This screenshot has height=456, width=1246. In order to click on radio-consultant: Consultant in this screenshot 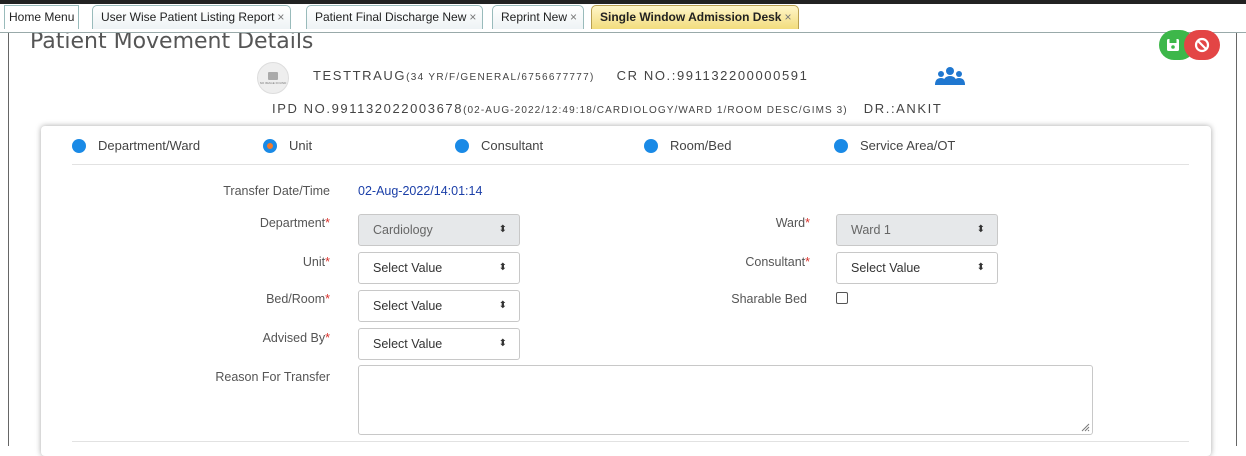, I will do `click(499, 145)`.